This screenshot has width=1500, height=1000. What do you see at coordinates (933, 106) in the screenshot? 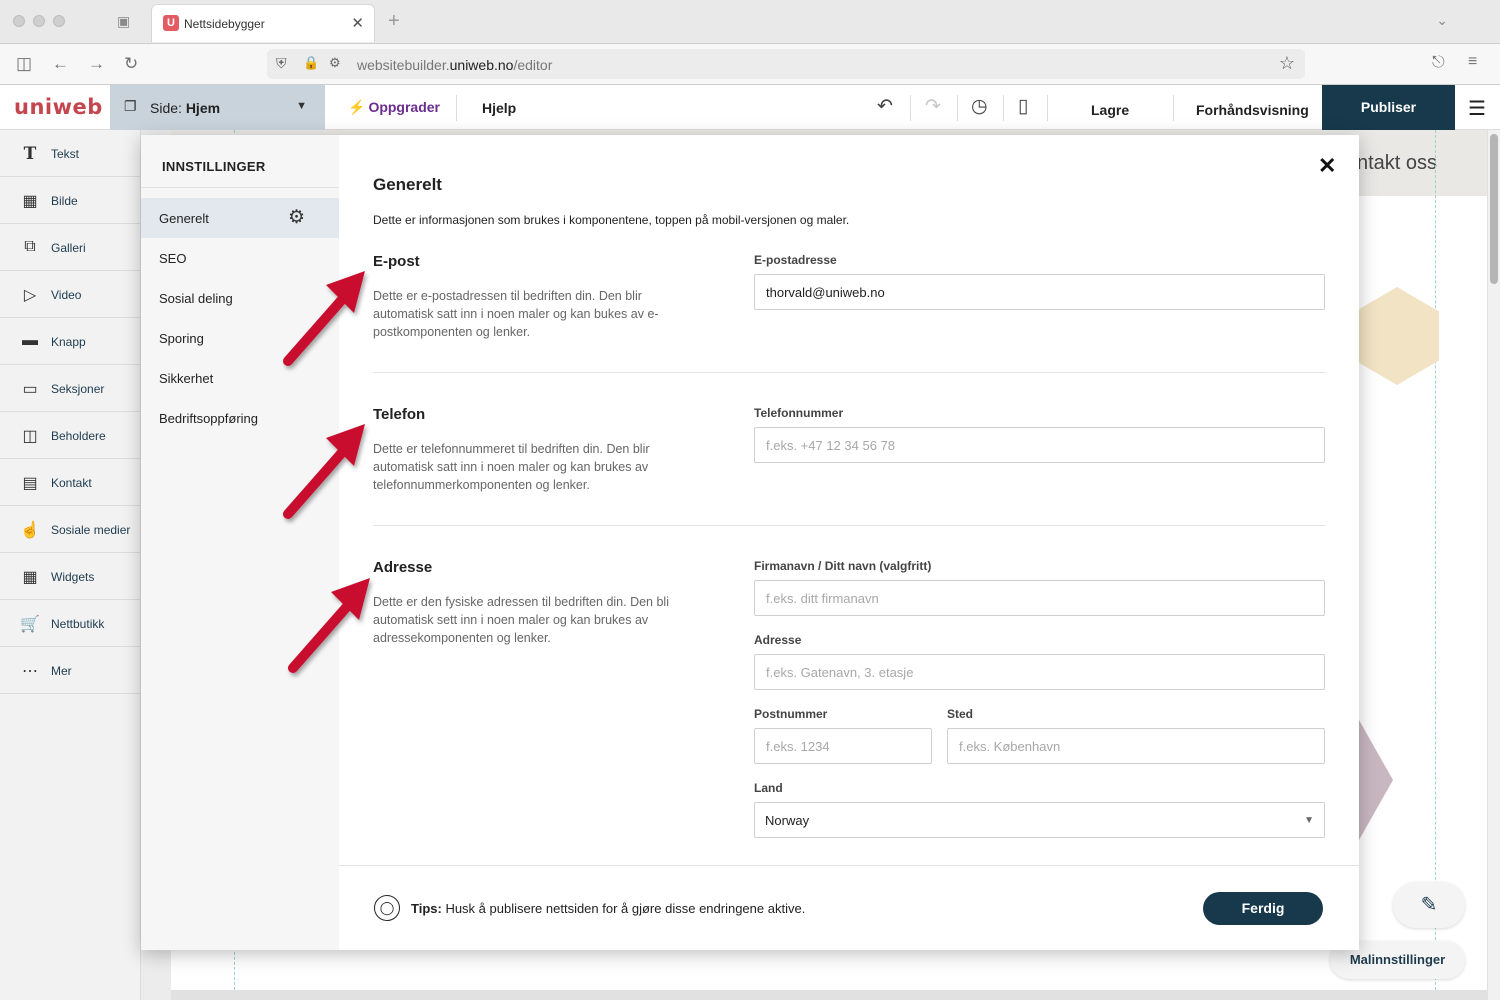
I see `redo-icon: ↷` at bounding box center [933, 106].